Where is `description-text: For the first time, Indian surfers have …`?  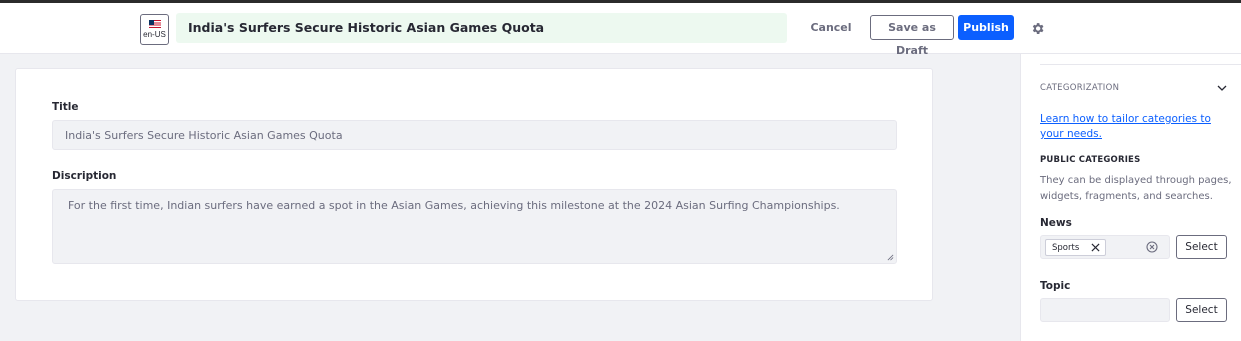 description-text: For the first time, Indian surfers have … is located at coordinates (454, 205).